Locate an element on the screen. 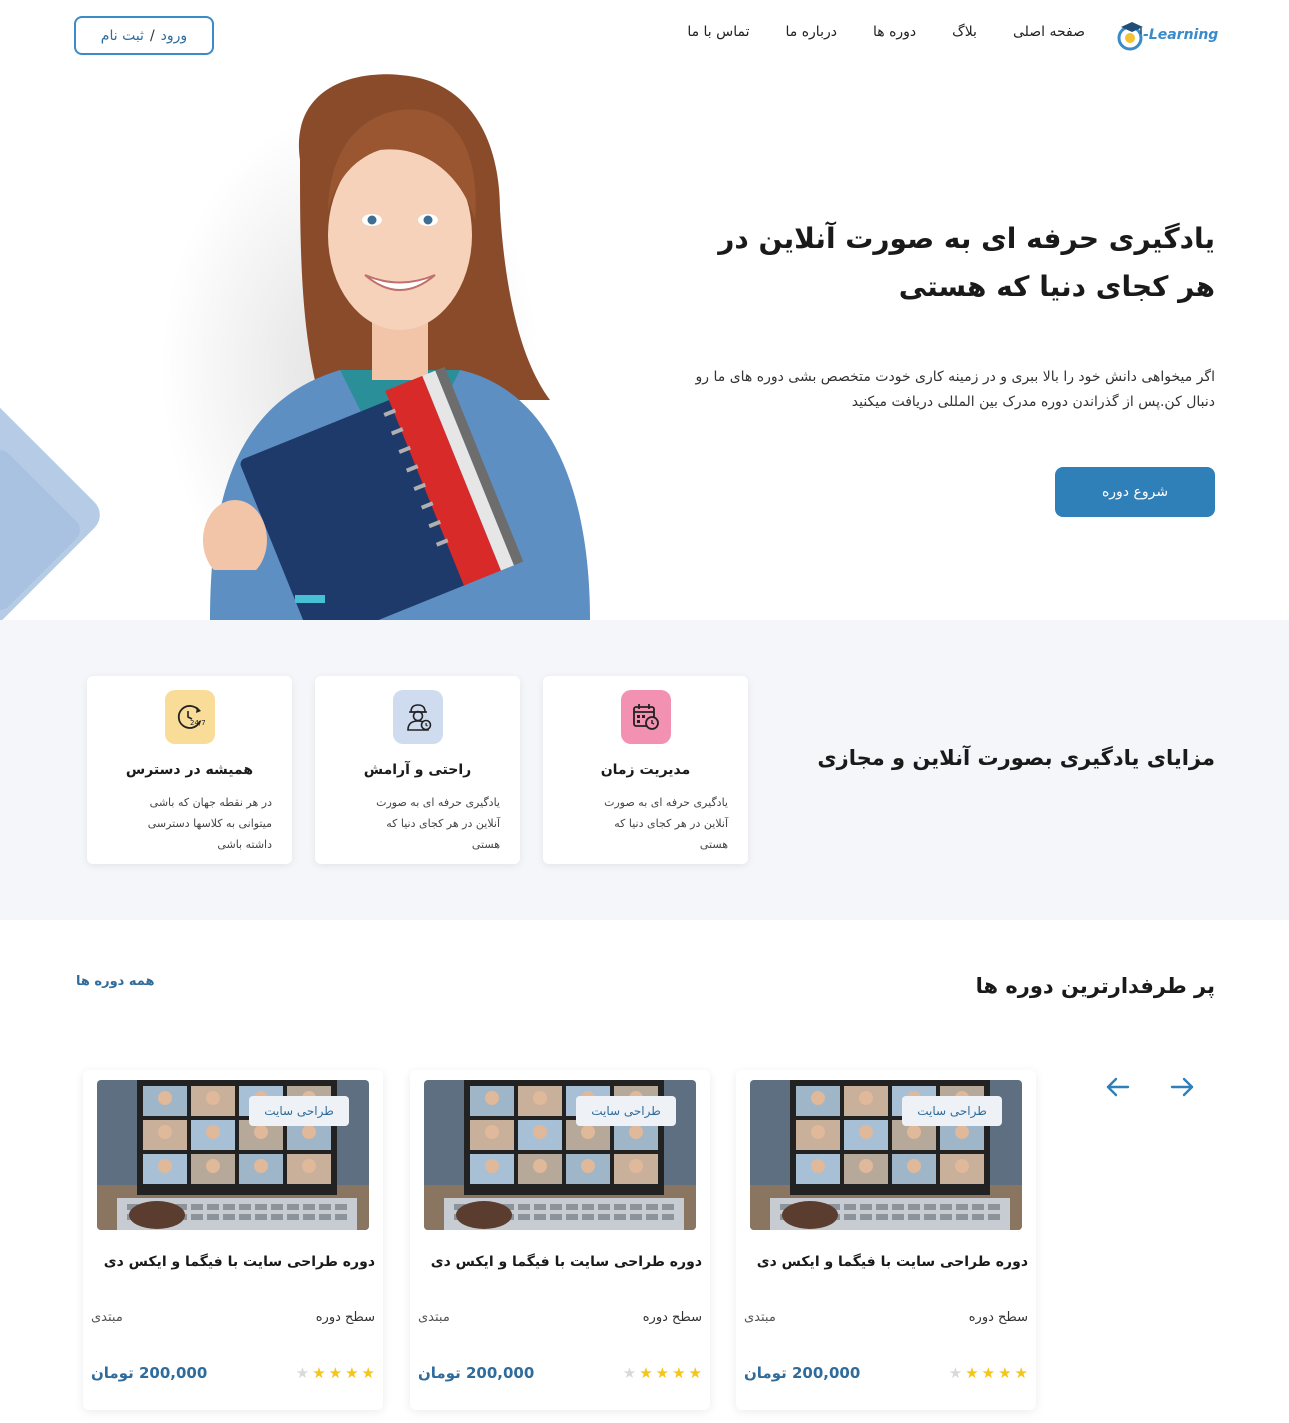 The image size is (1289, 1423). nav-blog: بلاگ is located at coordinates (964, 32).